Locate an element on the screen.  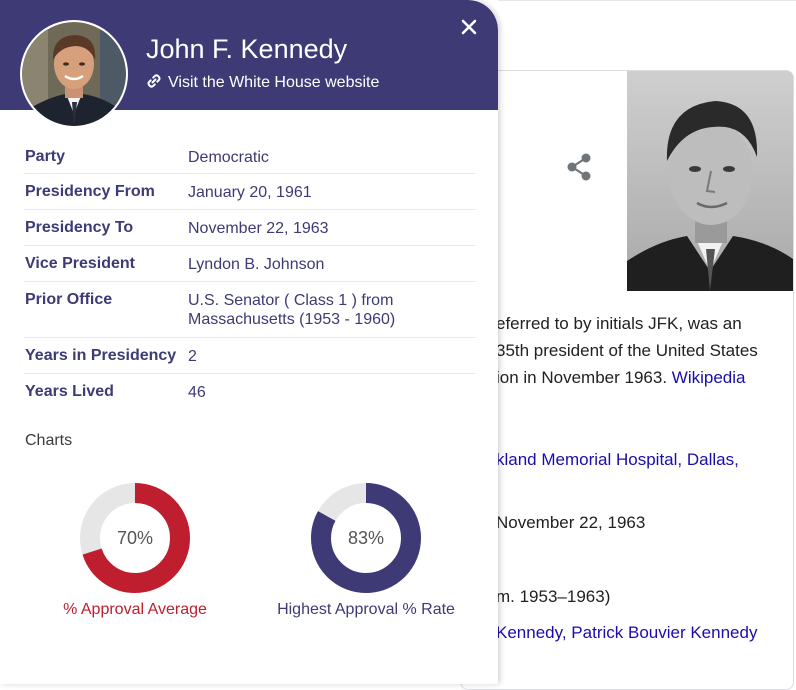
info-label: Years in Presidency is located at coordinates (101, 355).